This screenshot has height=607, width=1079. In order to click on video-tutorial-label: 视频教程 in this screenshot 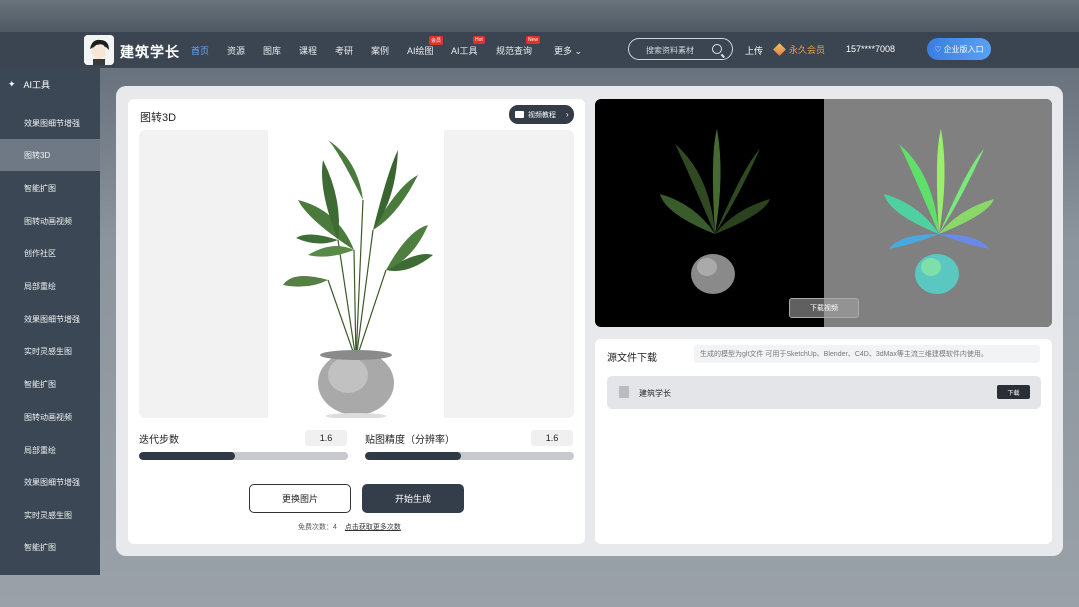, I will do `click(542, 115)`.